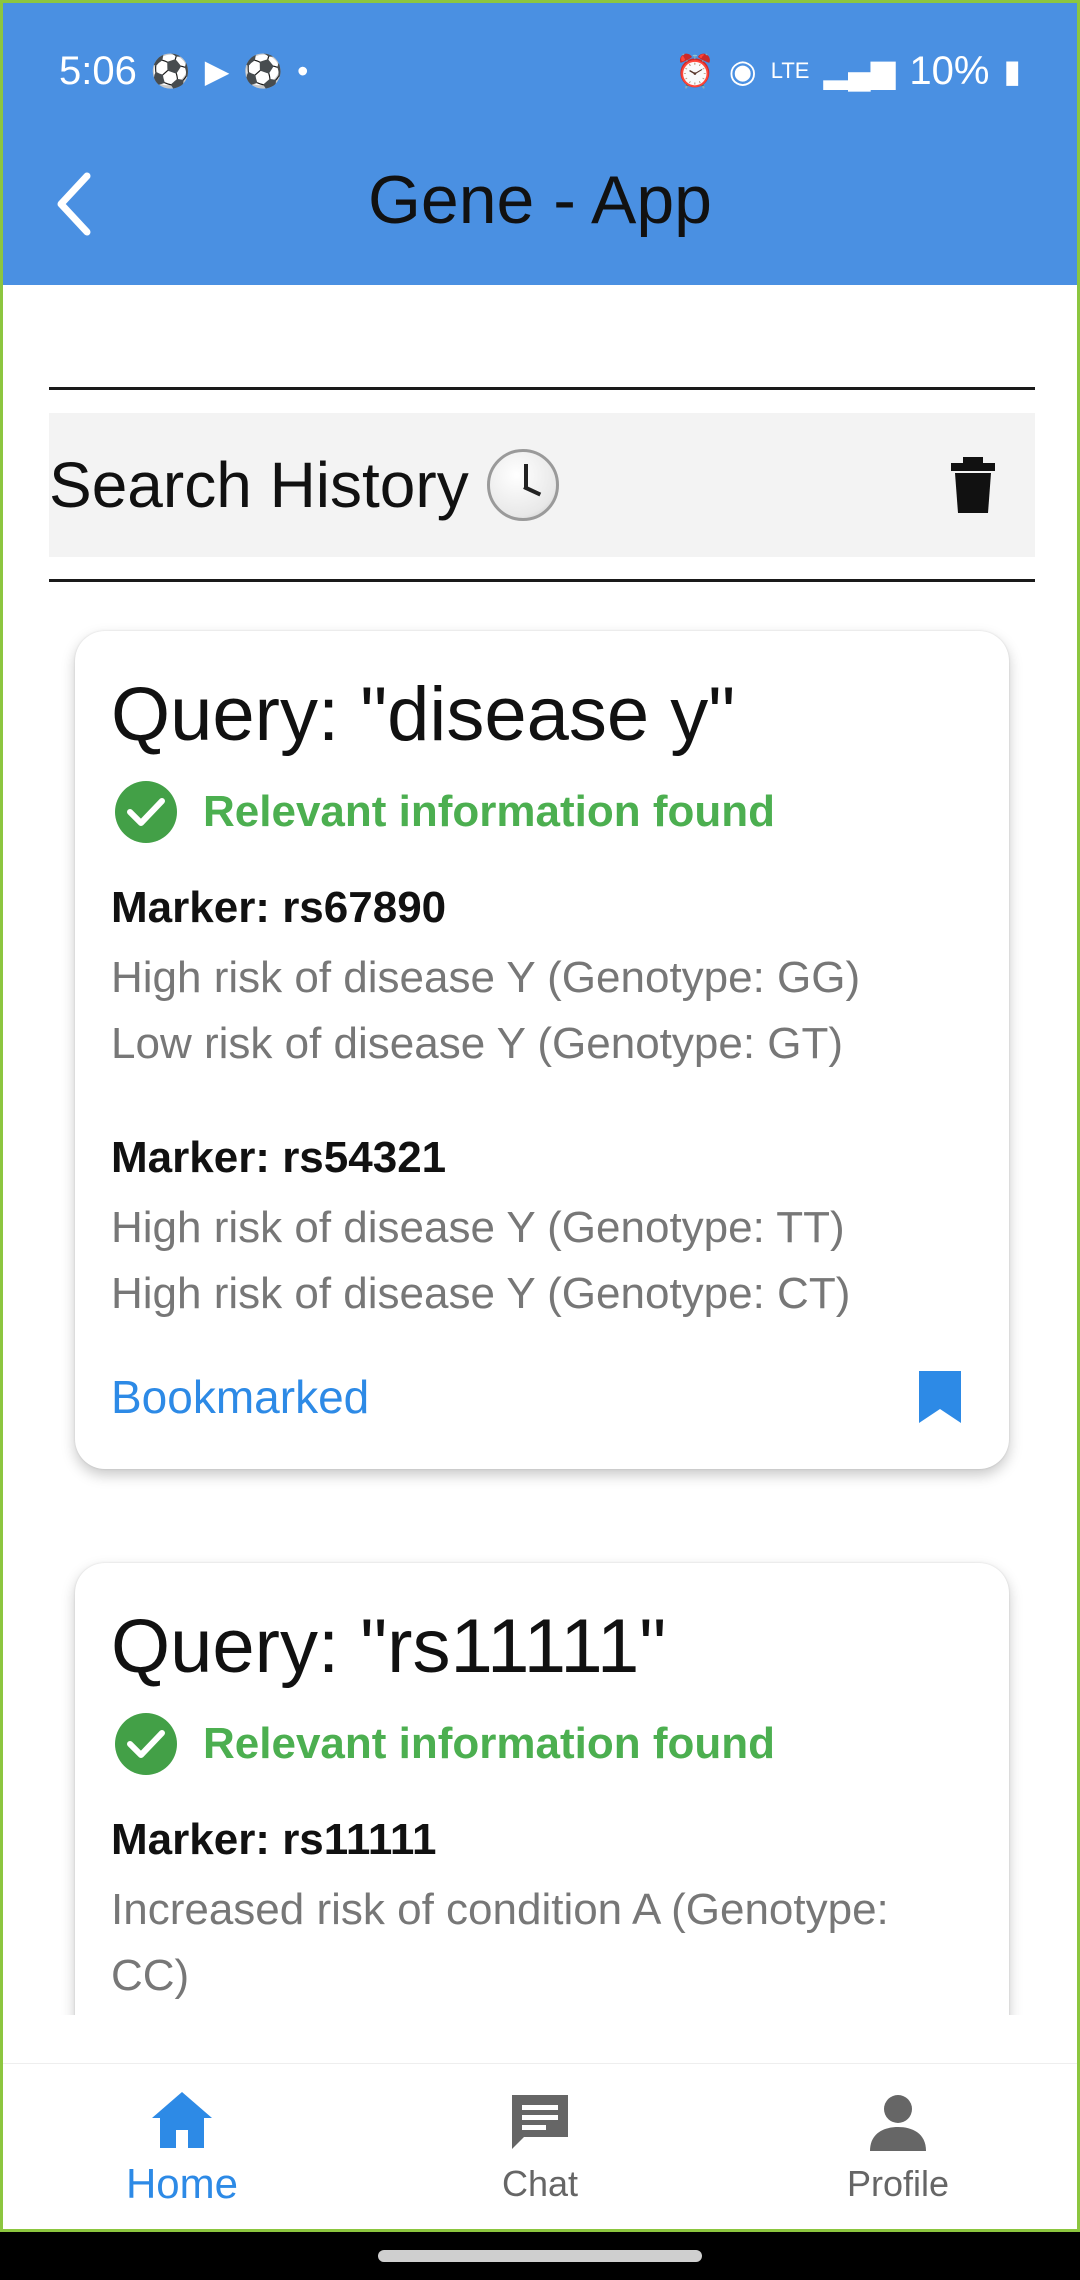 This screenshot has width=1080, height=2280. Describe the element at coordinates (540, 200) in the screenshot. I see `page-title: Gene - App` at that location.